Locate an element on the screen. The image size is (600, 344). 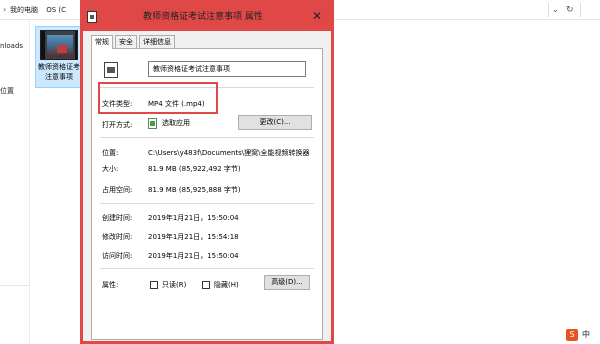
tab-security: 安全 is located at coordinates (126, 41).